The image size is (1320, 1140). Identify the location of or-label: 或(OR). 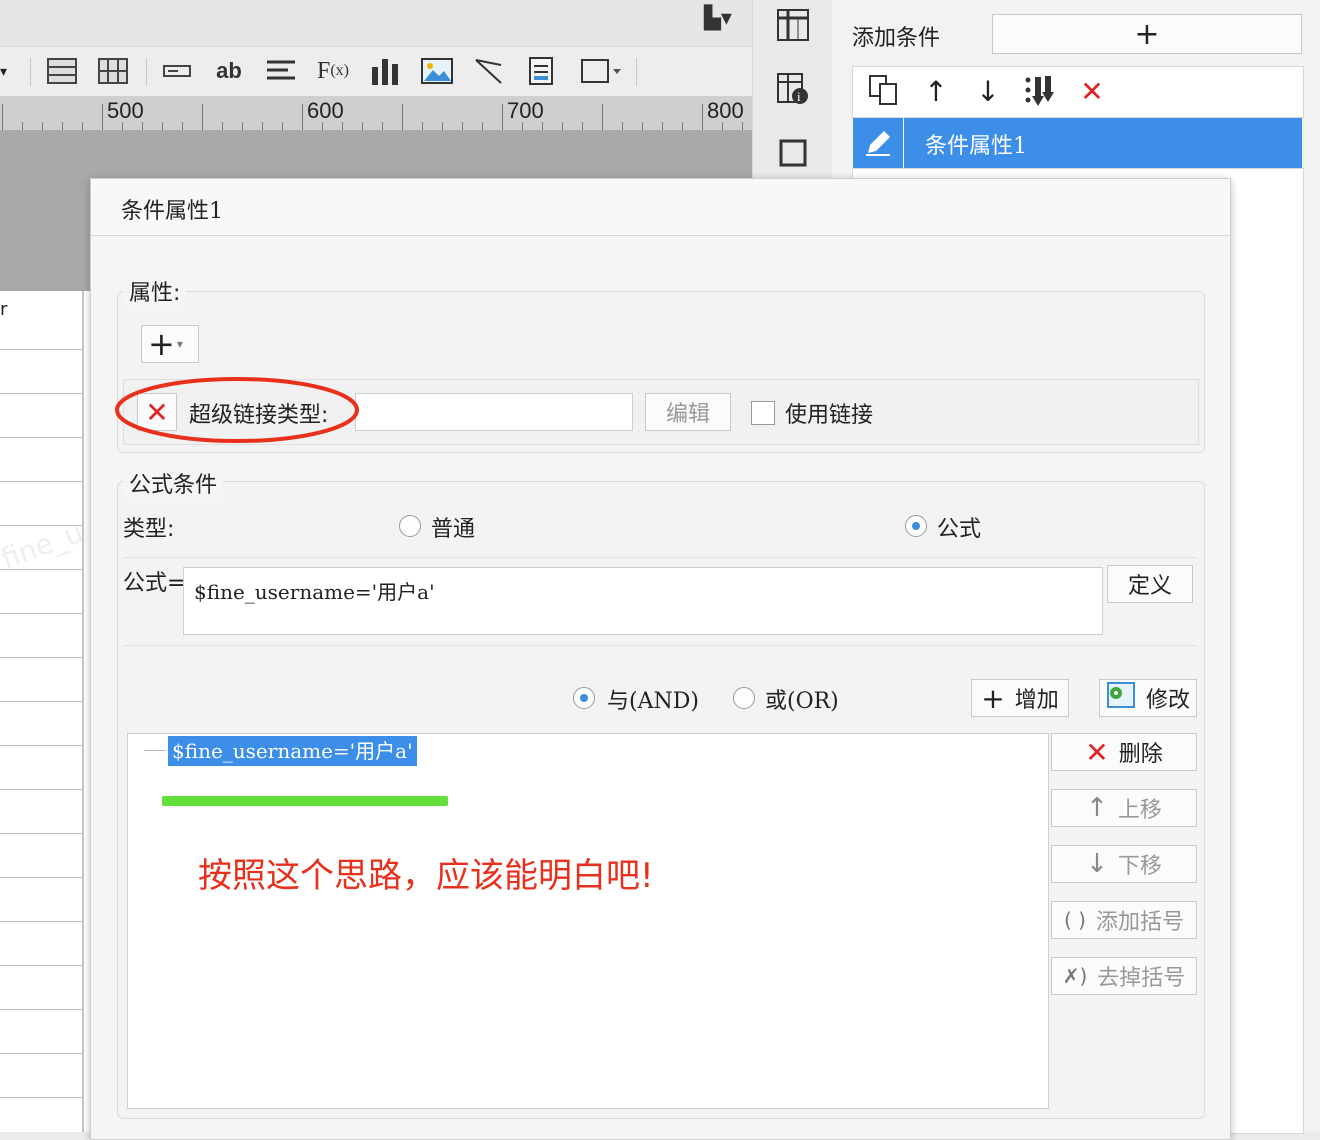
(802, 701).